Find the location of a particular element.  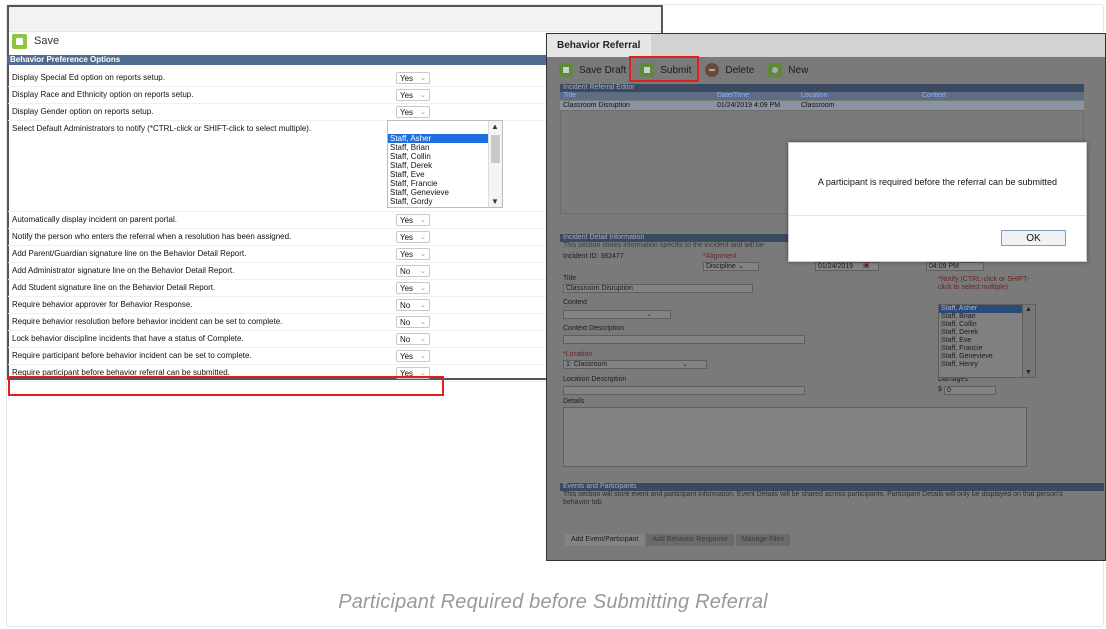

context-description-label: Context Description is located at coordinates (594, 328).